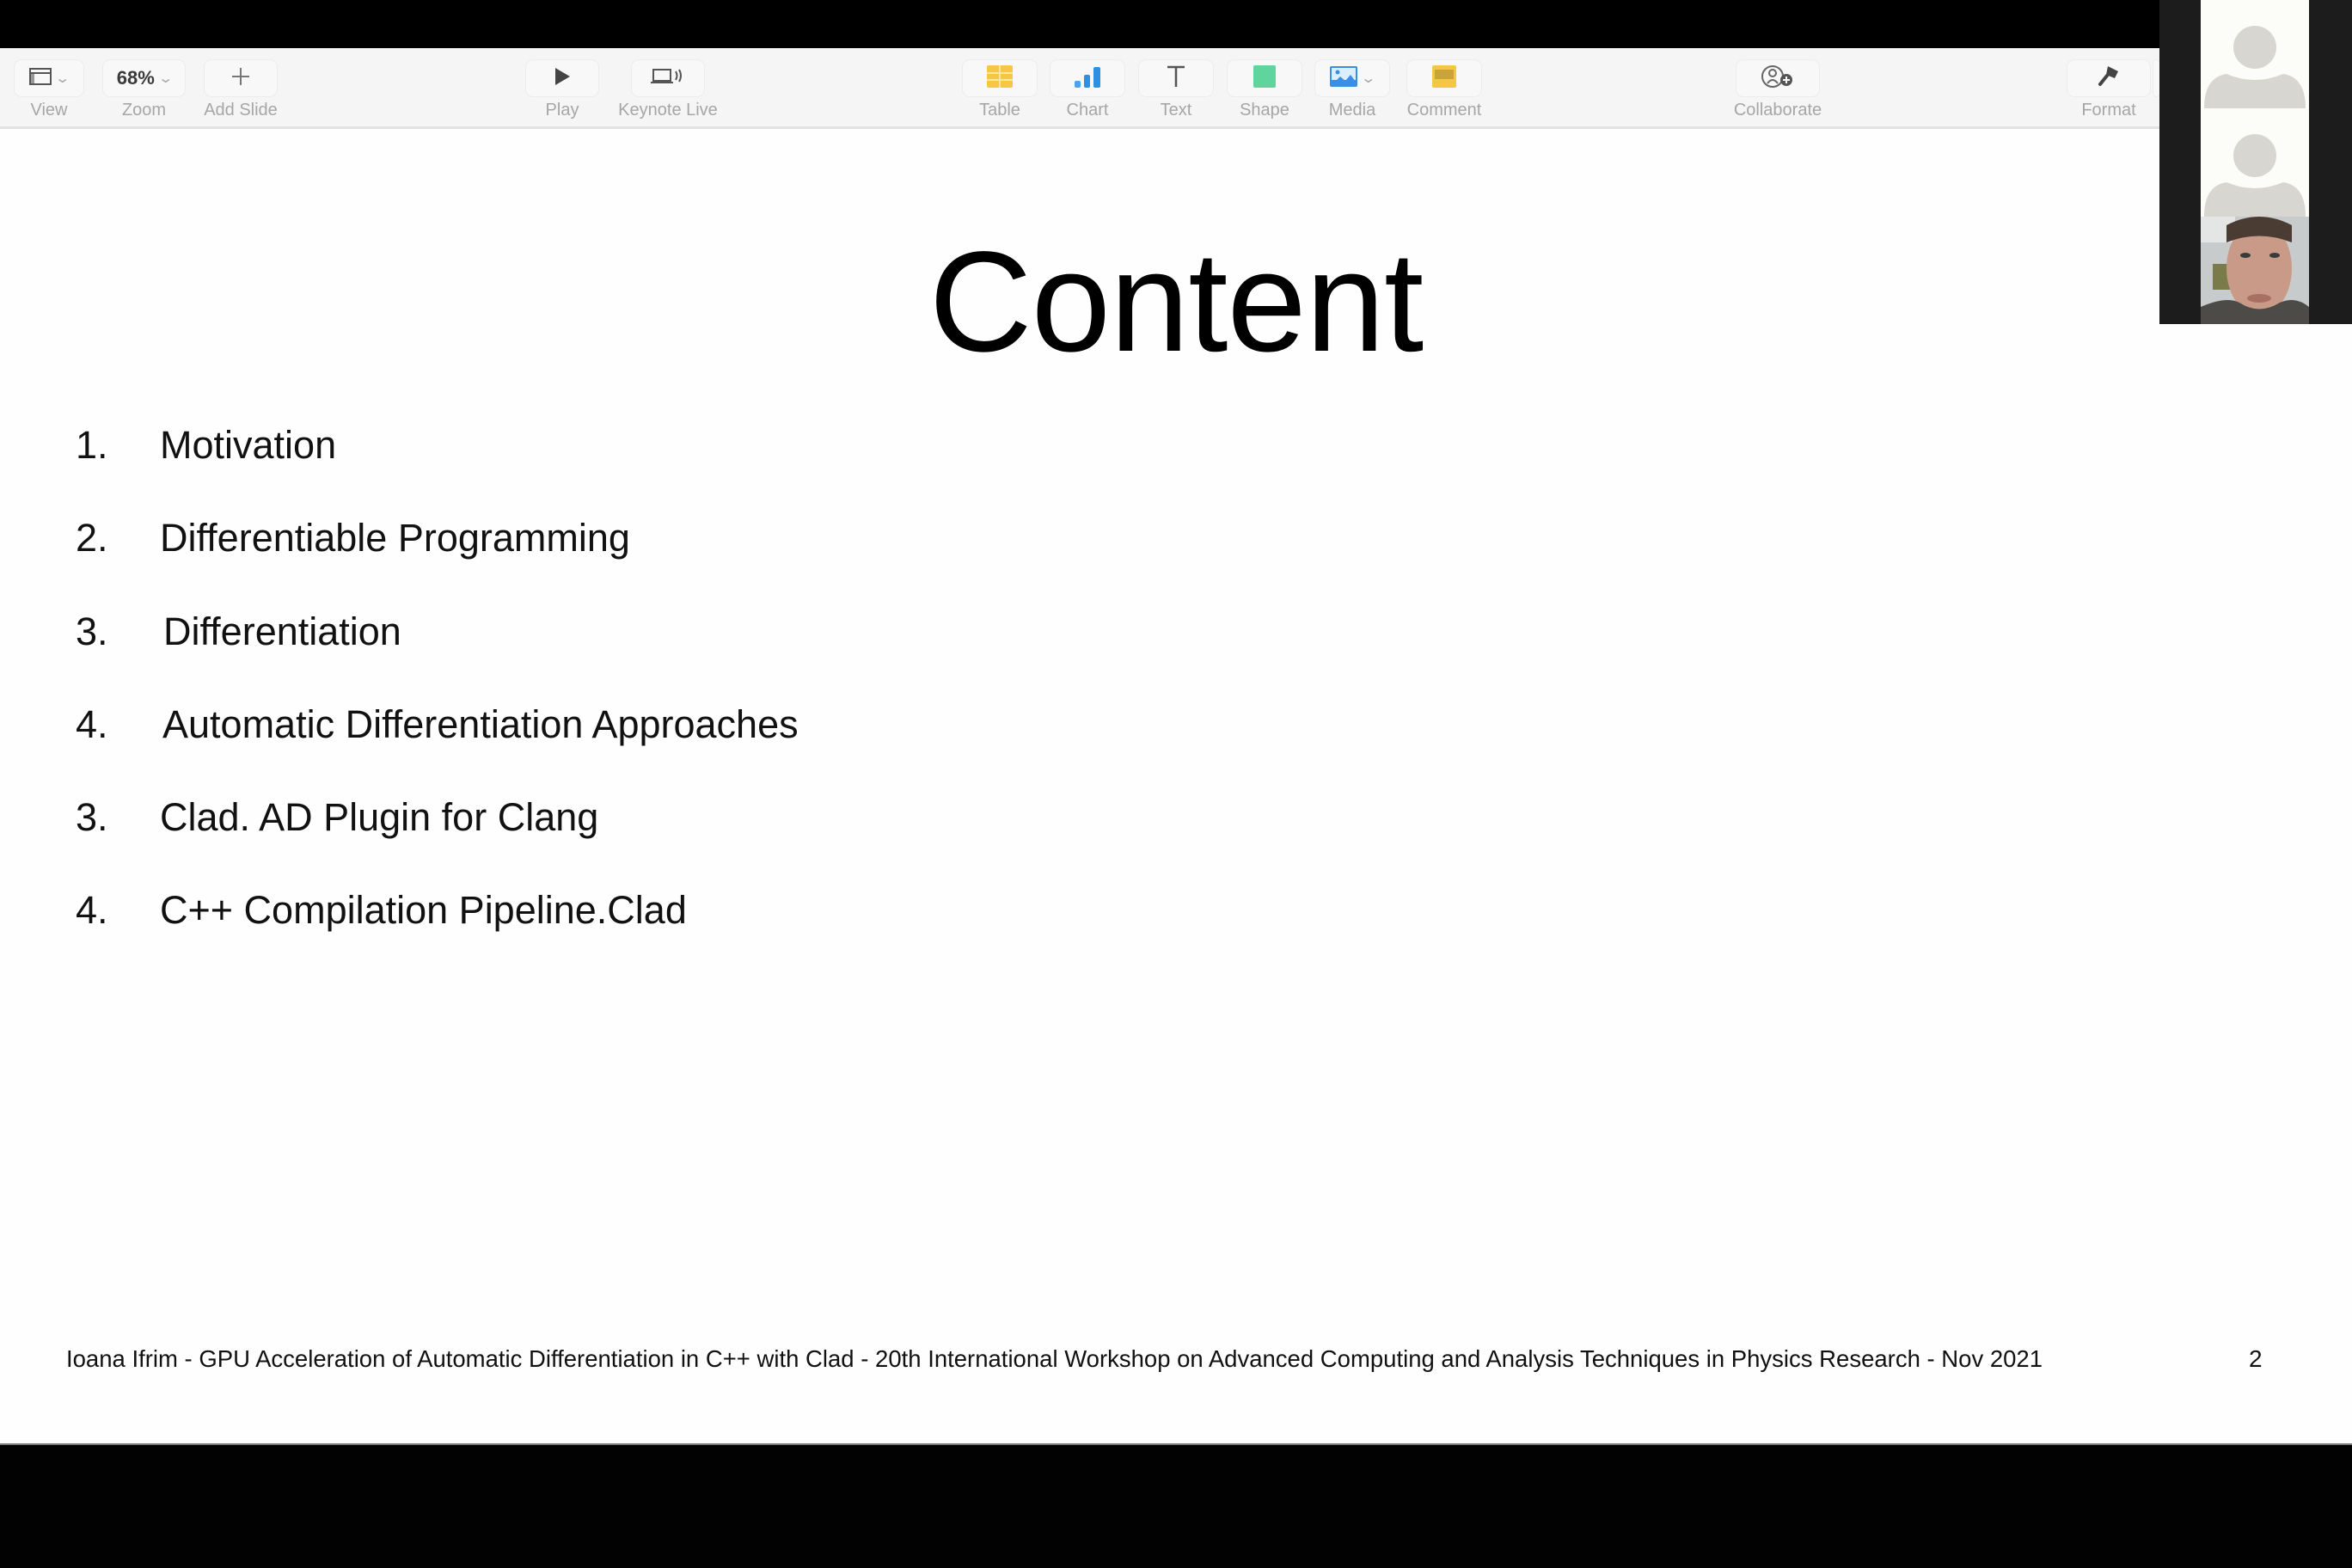 This screenshot has height=1568, width=2352. I want to click on participant-video-frame, so click(2255, 270).